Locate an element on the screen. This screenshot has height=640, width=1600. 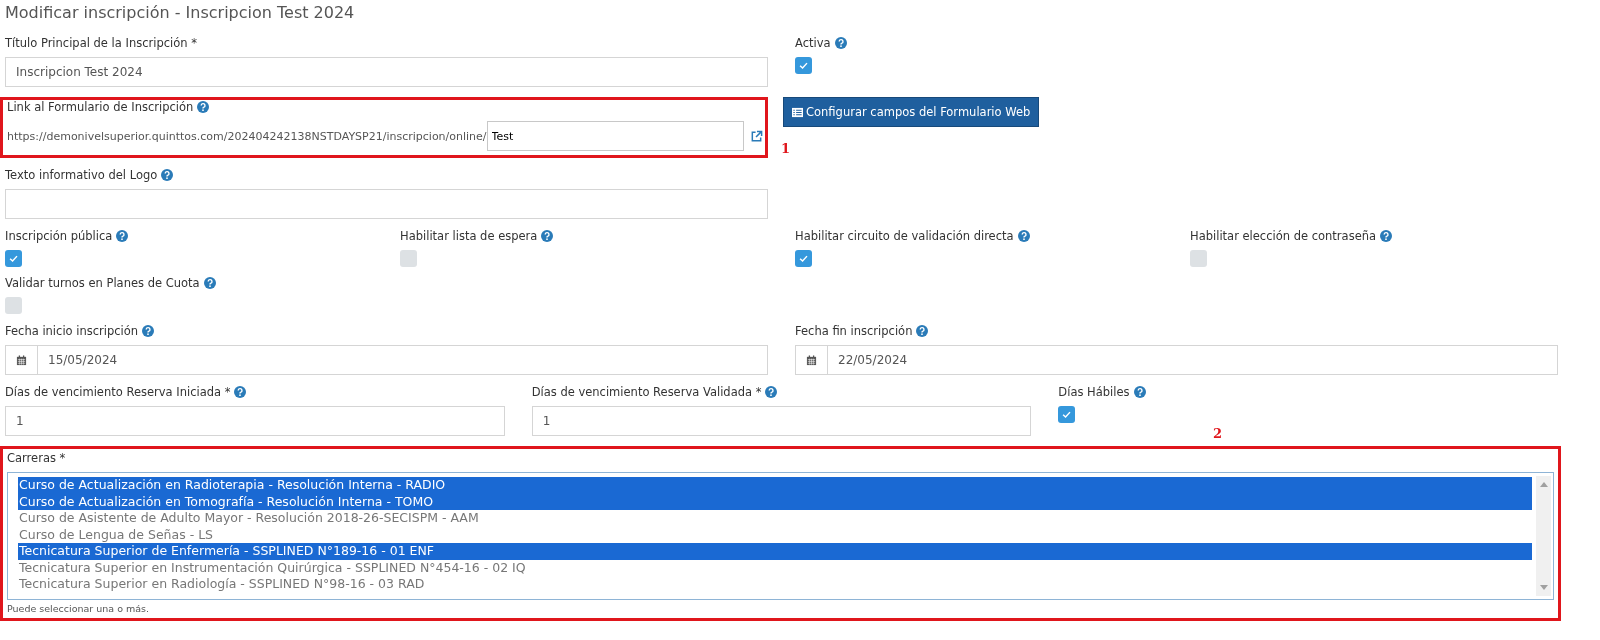
field-label: Habilitar lista de espera is located at coordinates (469, 236).